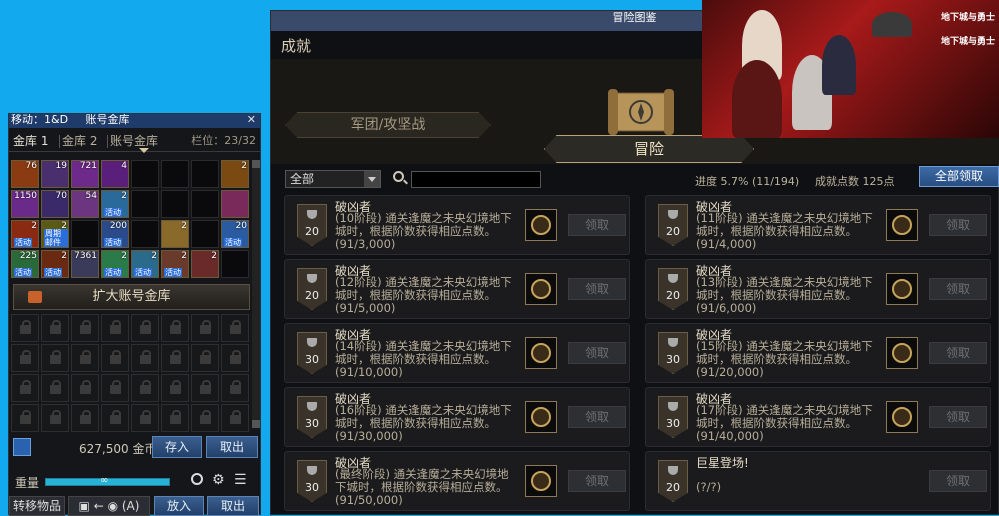 The image size is (999, 516). I want to click on locked-slot, so click(205, 388).